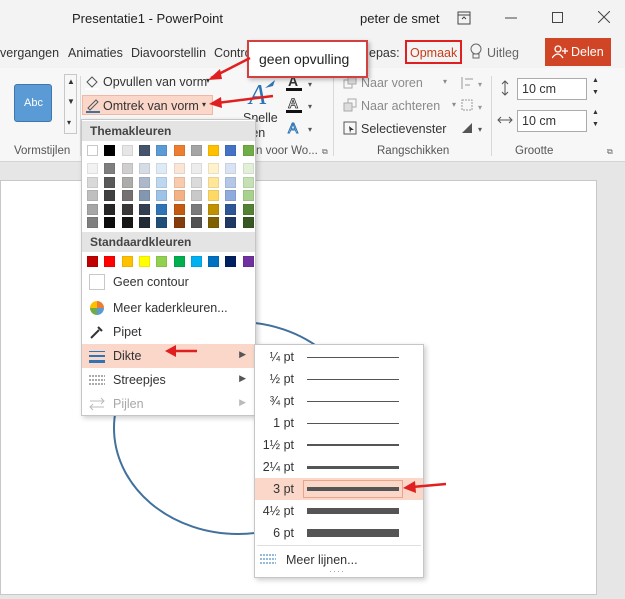 This screenshot has width=625, height=599. What do you see at coordinates (398, 129) in the screenshot?
I see `selection-pane-button: Selectievenster` at bounding box center [398, 129].